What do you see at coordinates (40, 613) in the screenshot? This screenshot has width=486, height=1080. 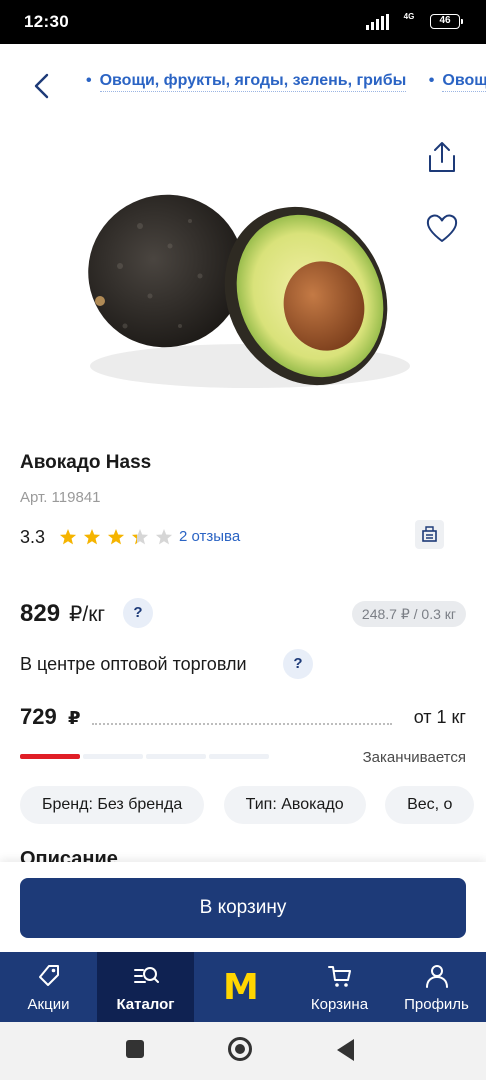 I see `price-value: 829` at bounding box center [40, 613].